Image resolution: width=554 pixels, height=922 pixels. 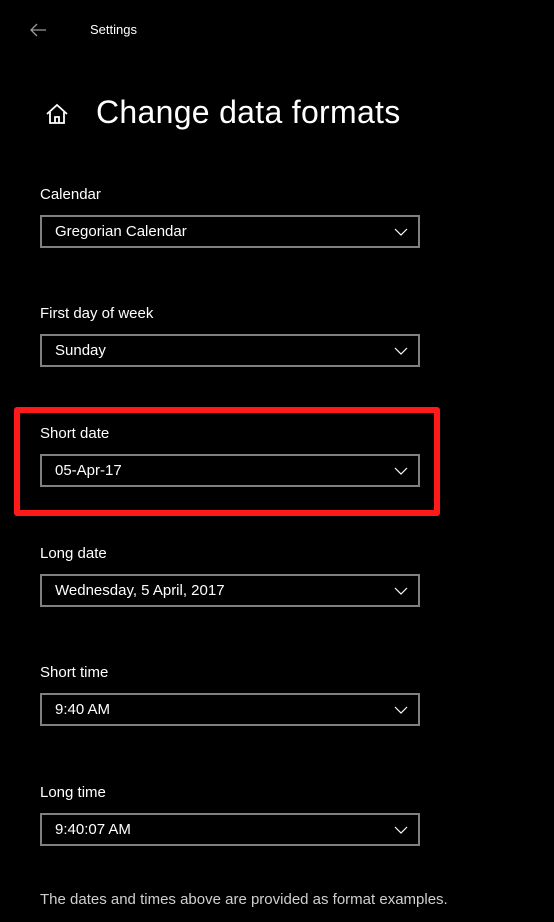 What do you see at coordinates (70, 194) in the screenshot?
I see `calendar-label: Calendar` at bounding box center [70, 194].